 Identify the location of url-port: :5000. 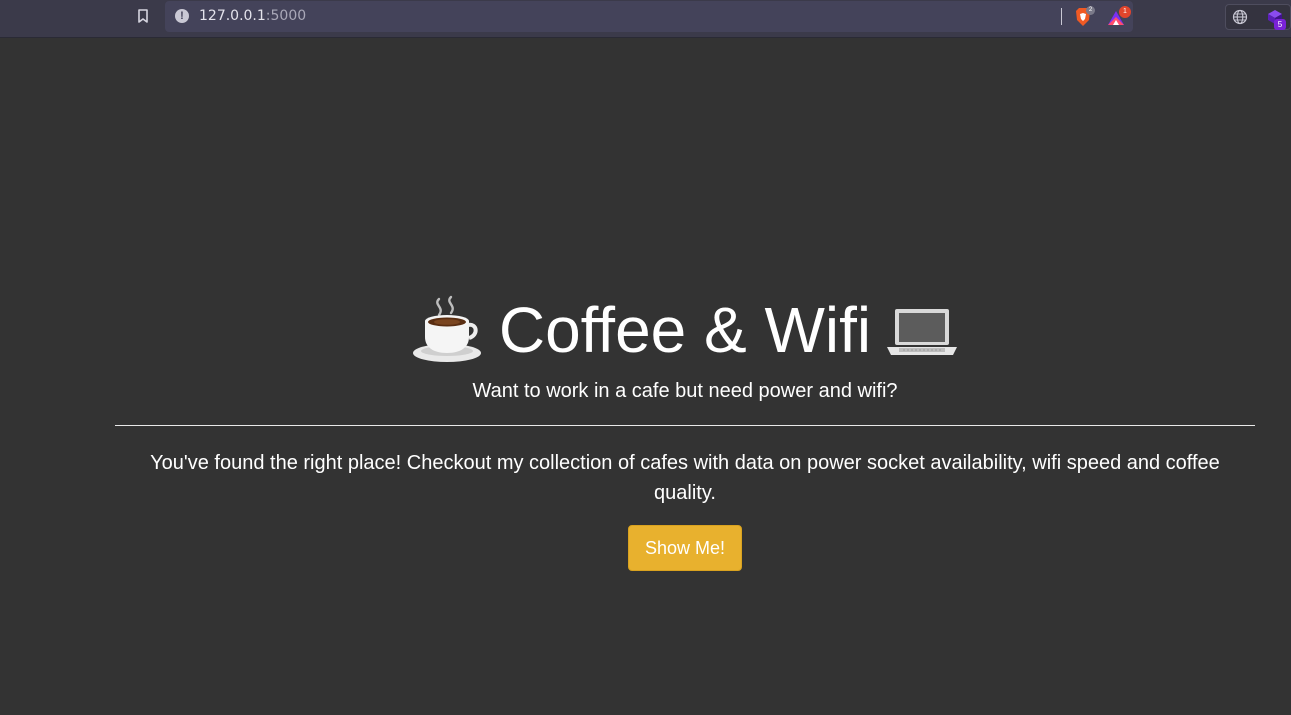
(286, 16).